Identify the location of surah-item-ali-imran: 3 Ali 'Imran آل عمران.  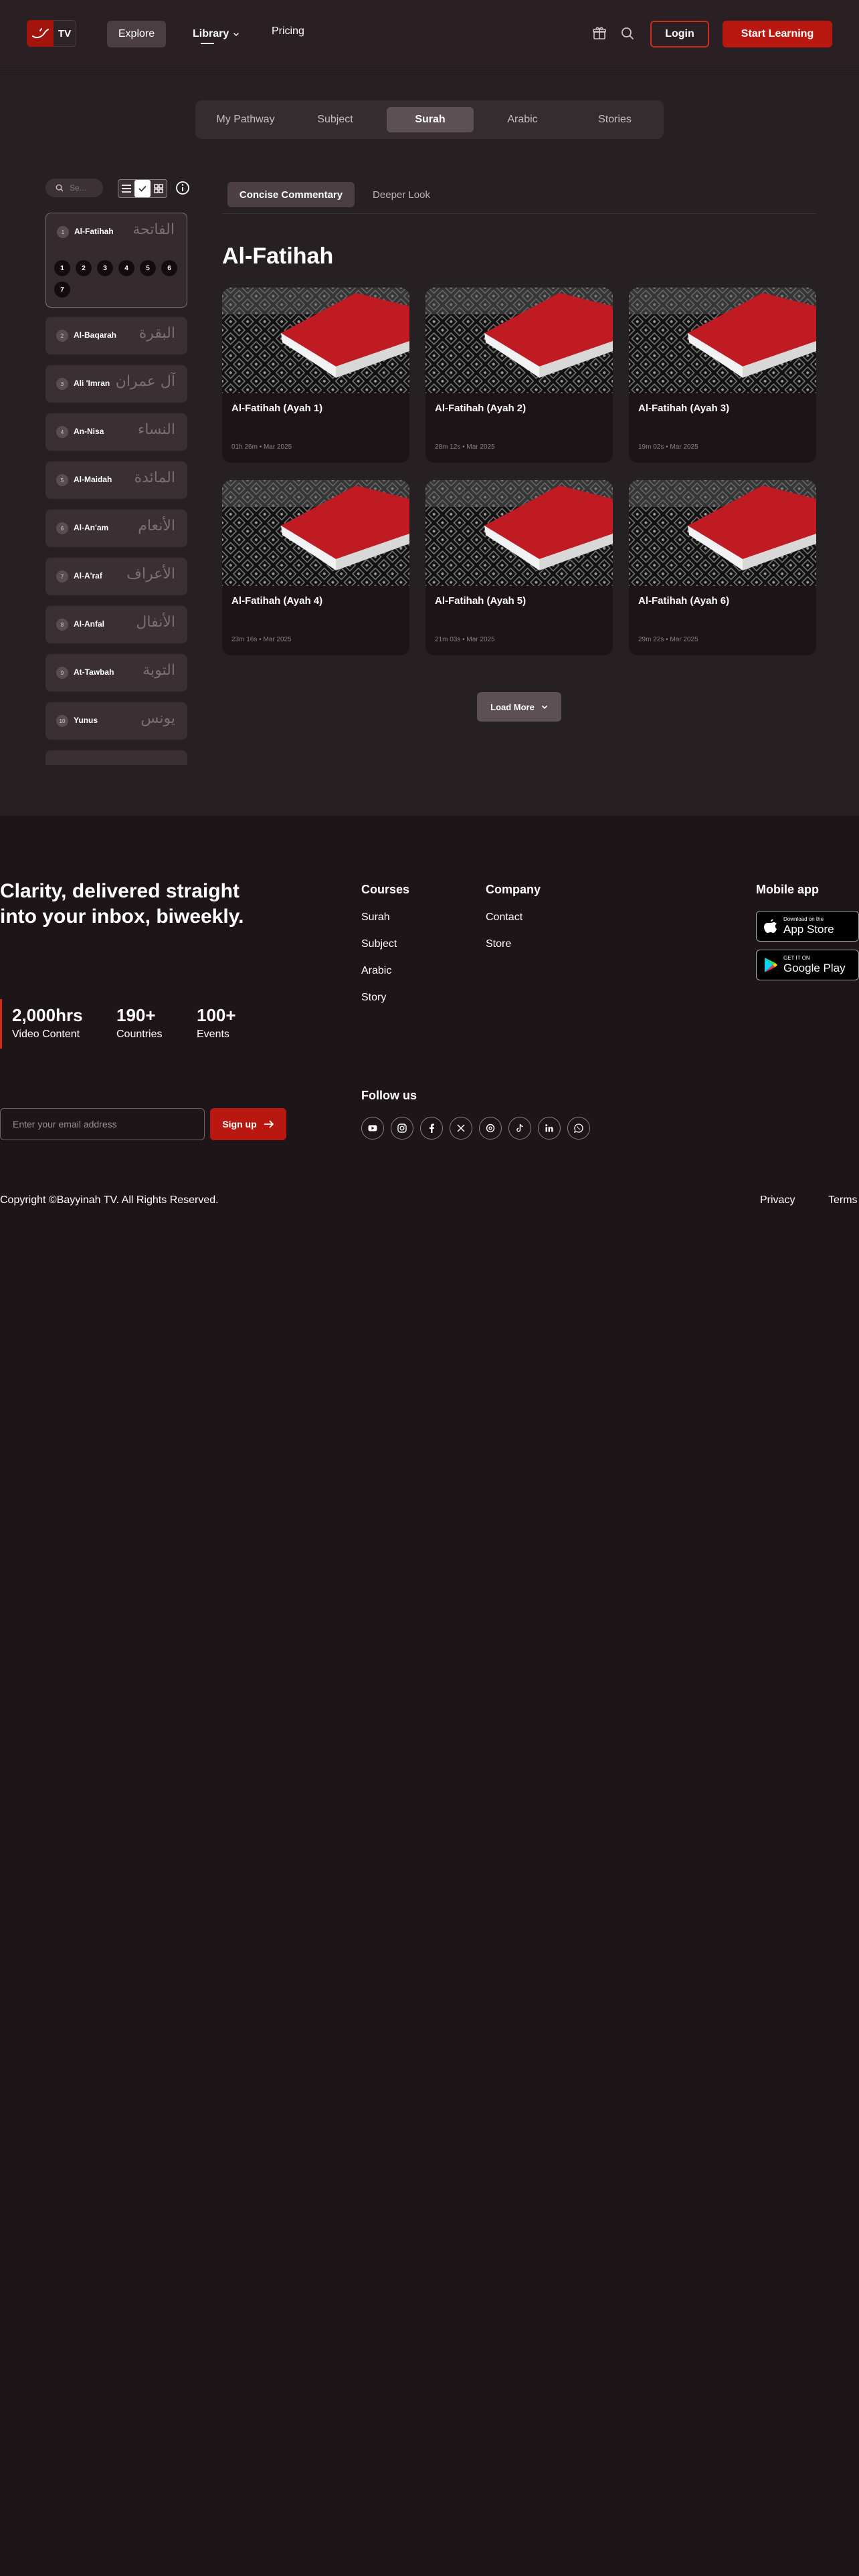
(116, 384).